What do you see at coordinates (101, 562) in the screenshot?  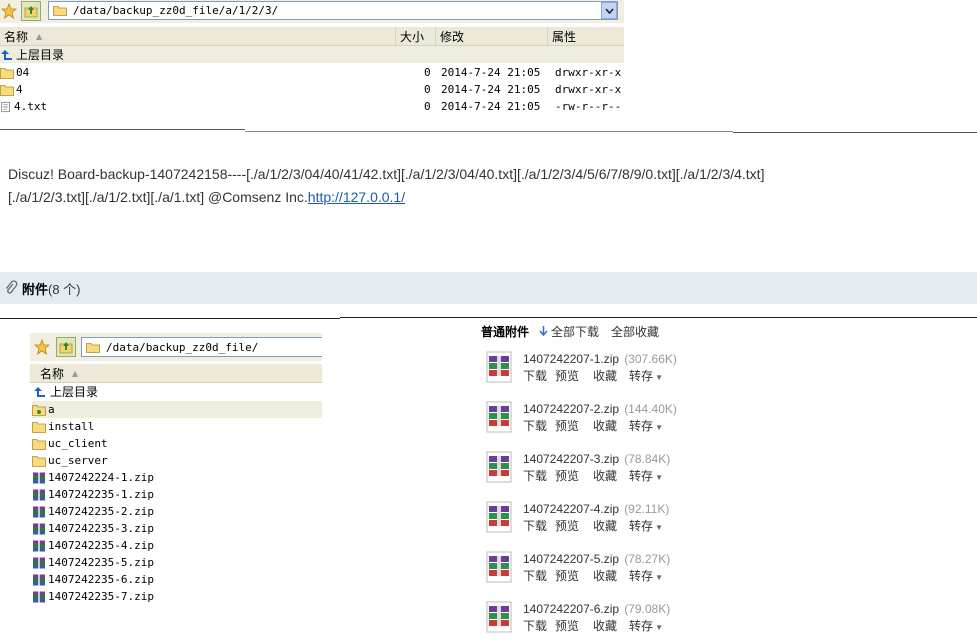 I see `list-item-name: 1407242235-5.zip` at bounding box center [101, 562].